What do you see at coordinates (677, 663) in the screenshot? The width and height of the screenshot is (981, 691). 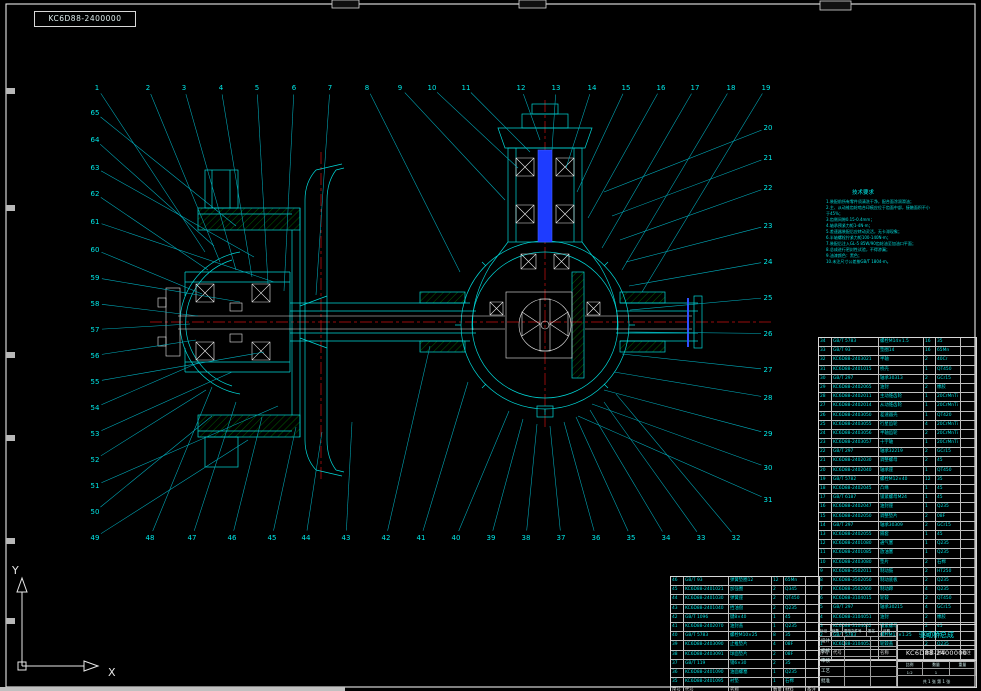 I see `bom-cell: 37` at bounding box center [677, 663].